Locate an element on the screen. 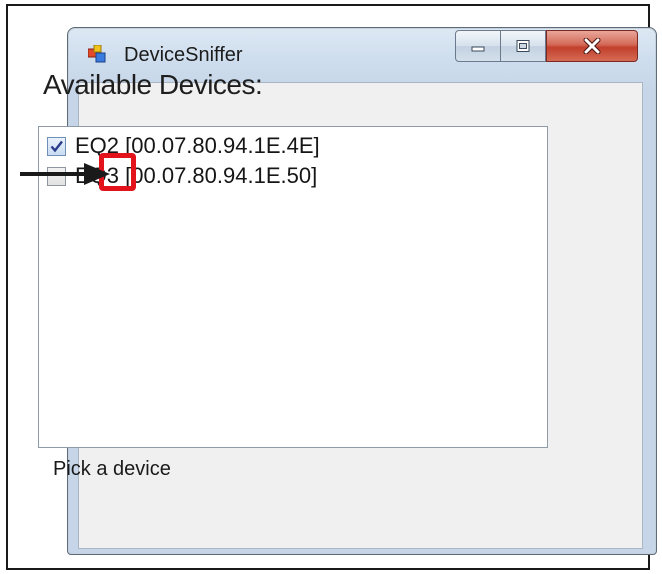 This screenshot has height=574, width=662. close-button is located at coordinates (592, 46).